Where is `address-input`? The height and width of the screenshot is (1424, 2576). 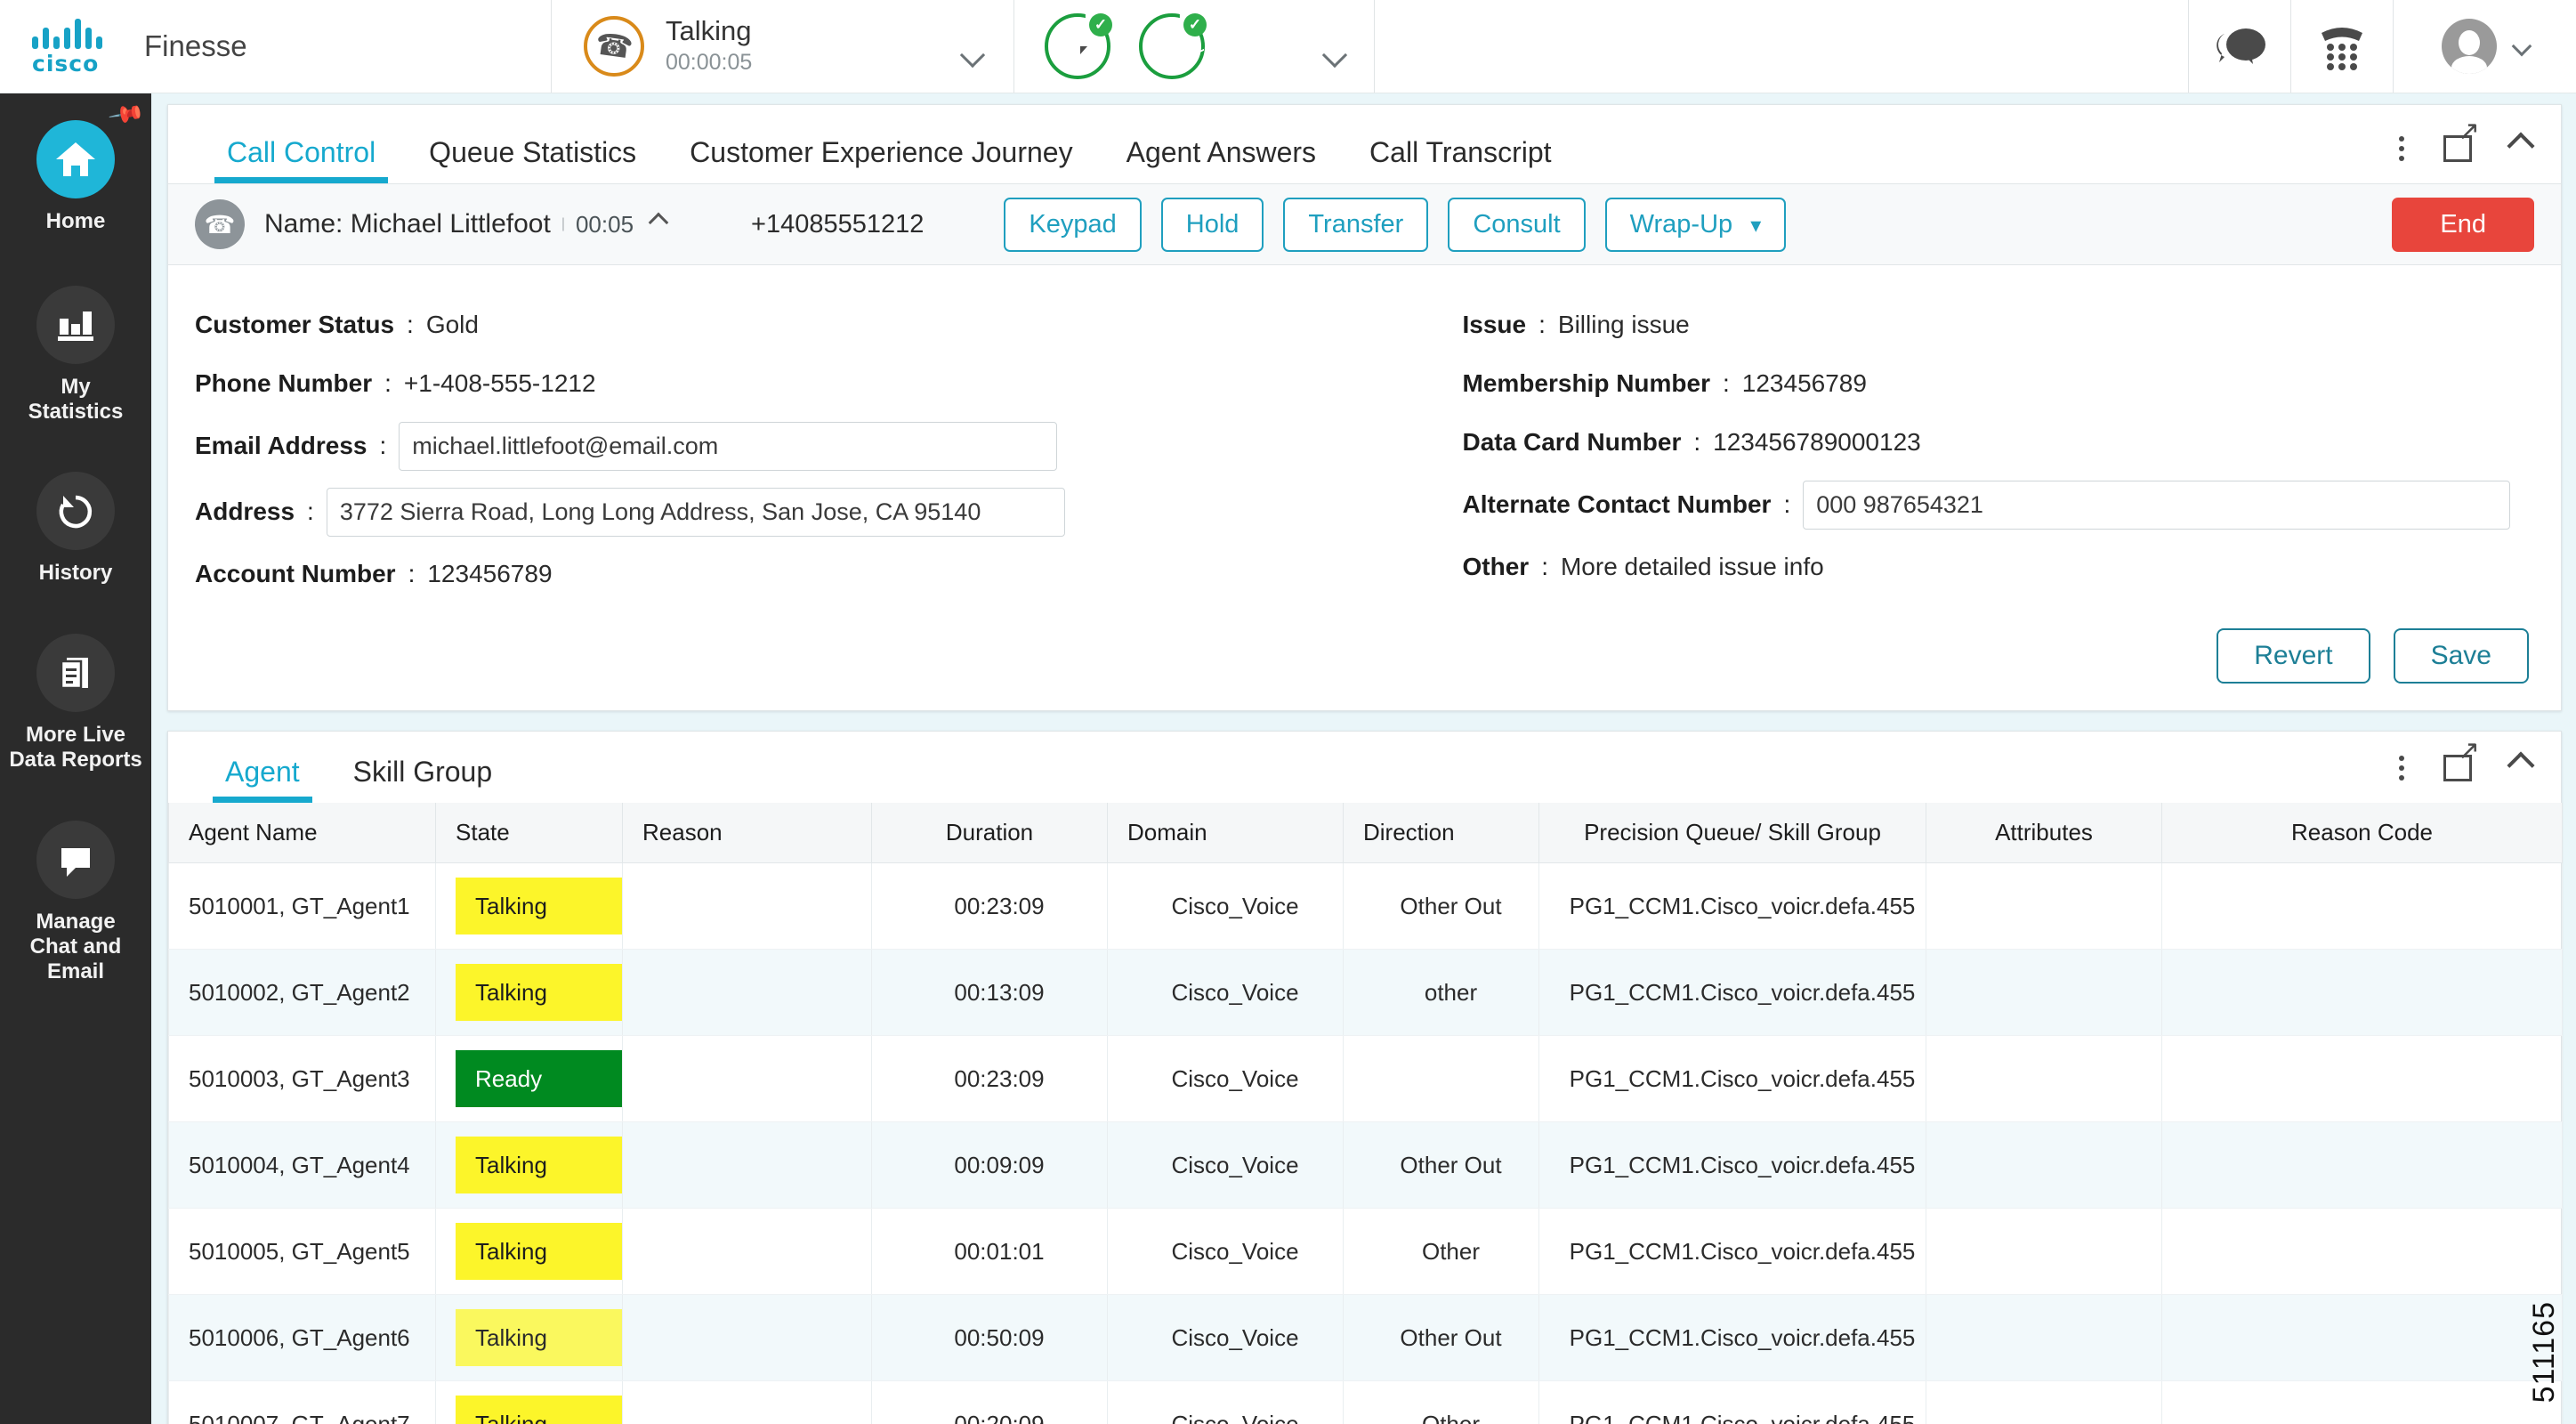
address-input is located at coordinates (695, 512).